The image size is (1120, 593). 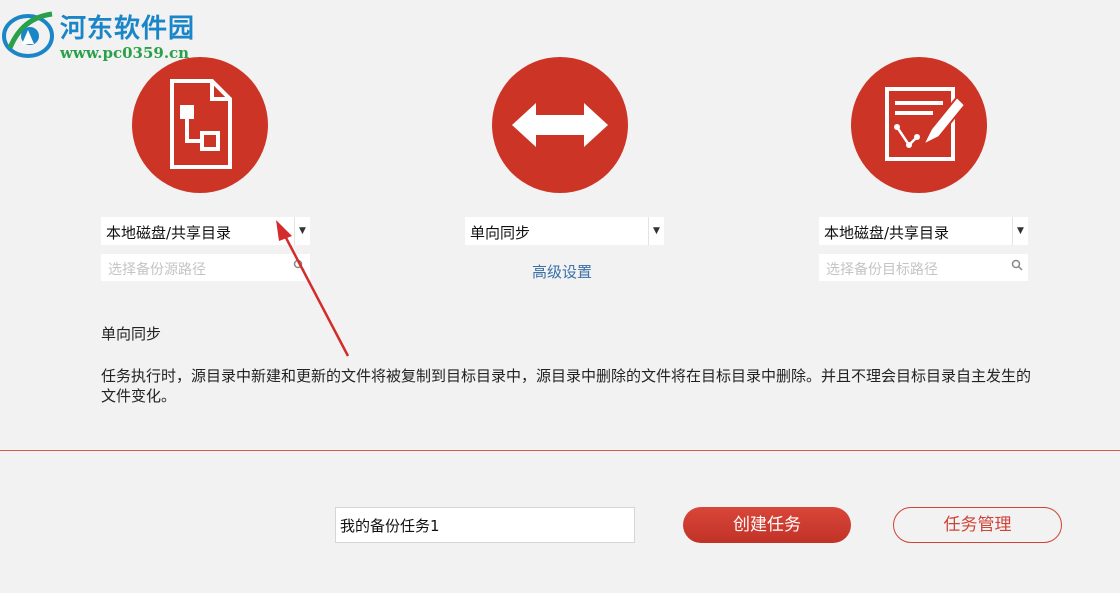 I want to click on section-divider, so click(x=560, y=450).